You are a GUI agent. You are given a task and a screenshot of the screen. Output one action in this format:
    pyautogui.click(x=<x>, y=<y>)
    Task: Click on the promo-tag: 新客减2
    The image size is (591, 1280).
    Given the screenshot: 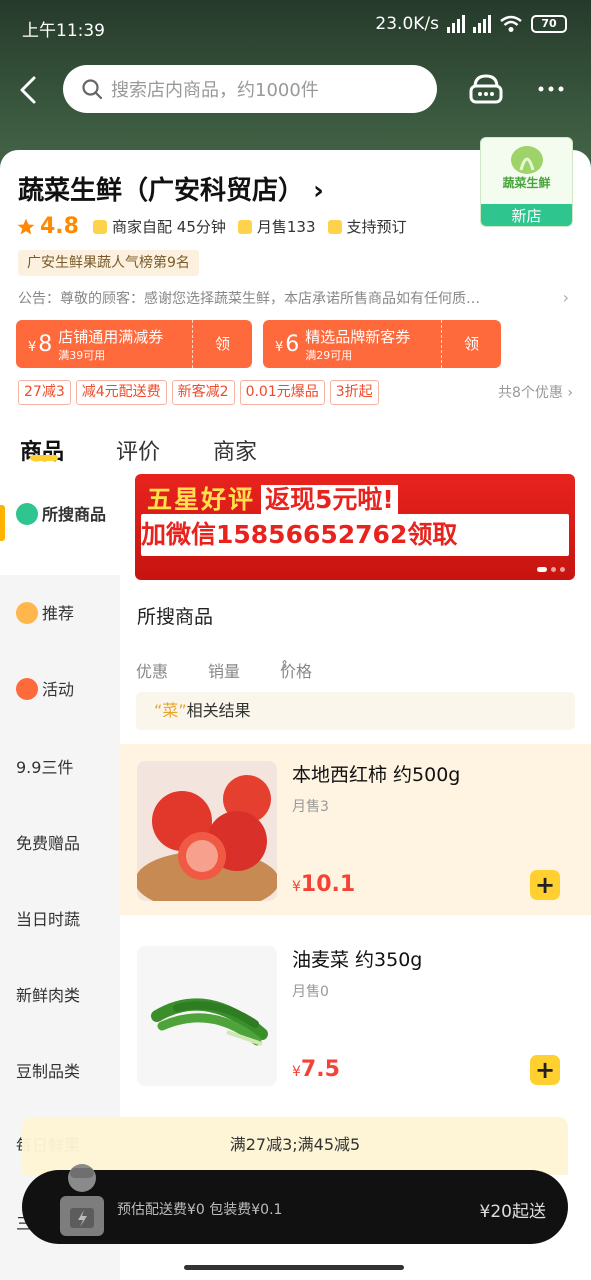 What is the action you would take?
    pyautogui.click(x=203, y=392)
    